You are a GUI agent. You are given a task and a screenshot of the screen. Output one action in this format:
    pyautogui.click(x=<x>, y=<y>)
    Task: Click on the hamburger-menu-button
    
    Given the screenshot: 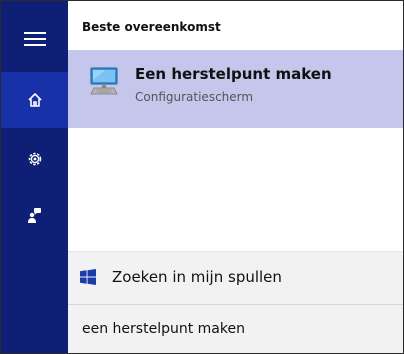 What is the action you would take?
    pyautogui.click(x=34, y=39)
    